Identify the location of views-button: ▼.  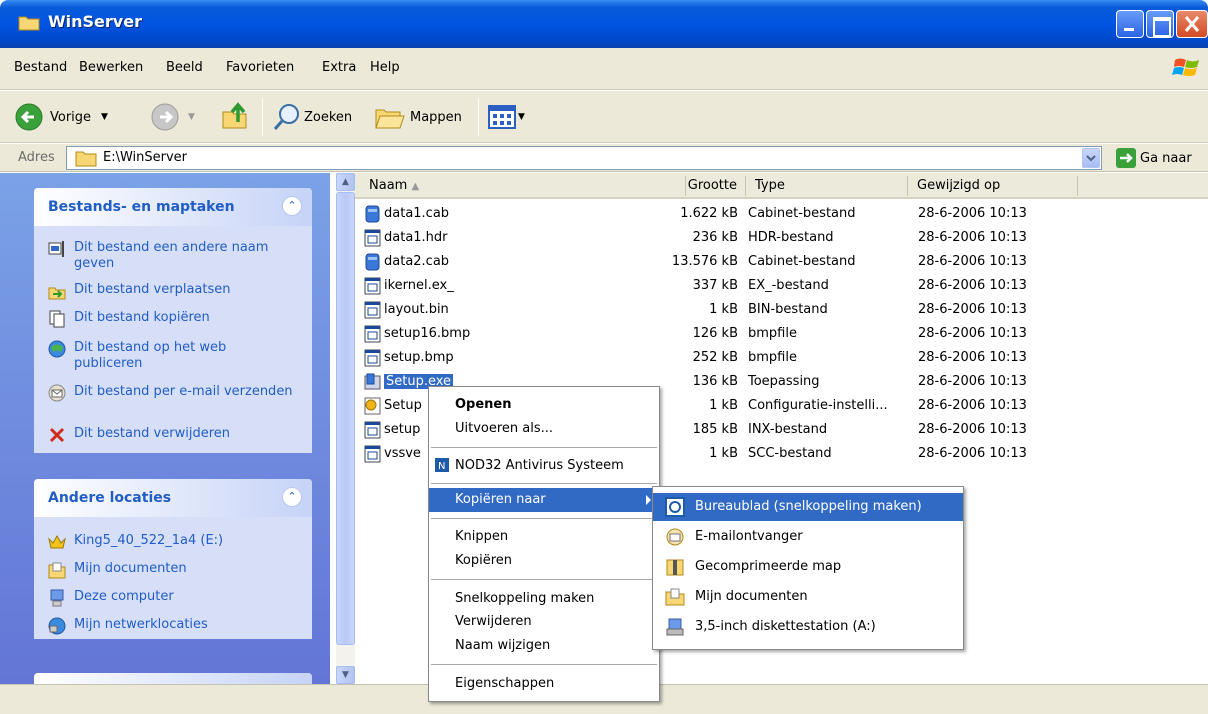
(506, 117).